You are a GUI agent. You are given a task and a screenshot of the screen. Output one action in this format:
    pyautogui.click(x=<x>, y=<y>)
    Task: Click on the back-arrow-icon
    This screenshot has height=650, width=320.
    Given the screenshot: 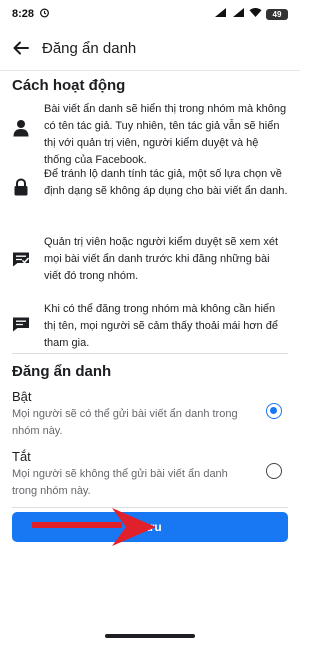 What is the action you would take?
    pyautogui.click(x=21, y=48)
    